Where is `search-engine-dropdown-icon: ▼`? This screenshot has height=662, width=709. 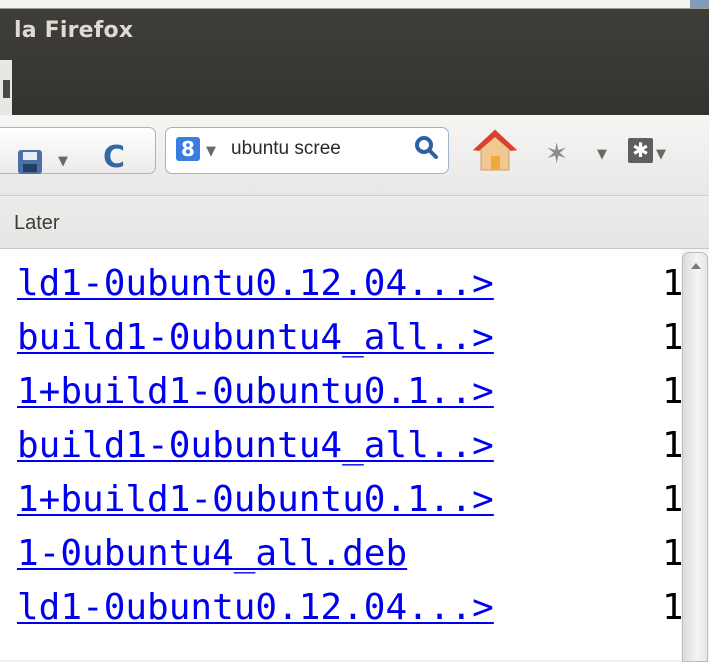 search-engine-dropdown-icon: ▼ is located at coordinates (211, 151).